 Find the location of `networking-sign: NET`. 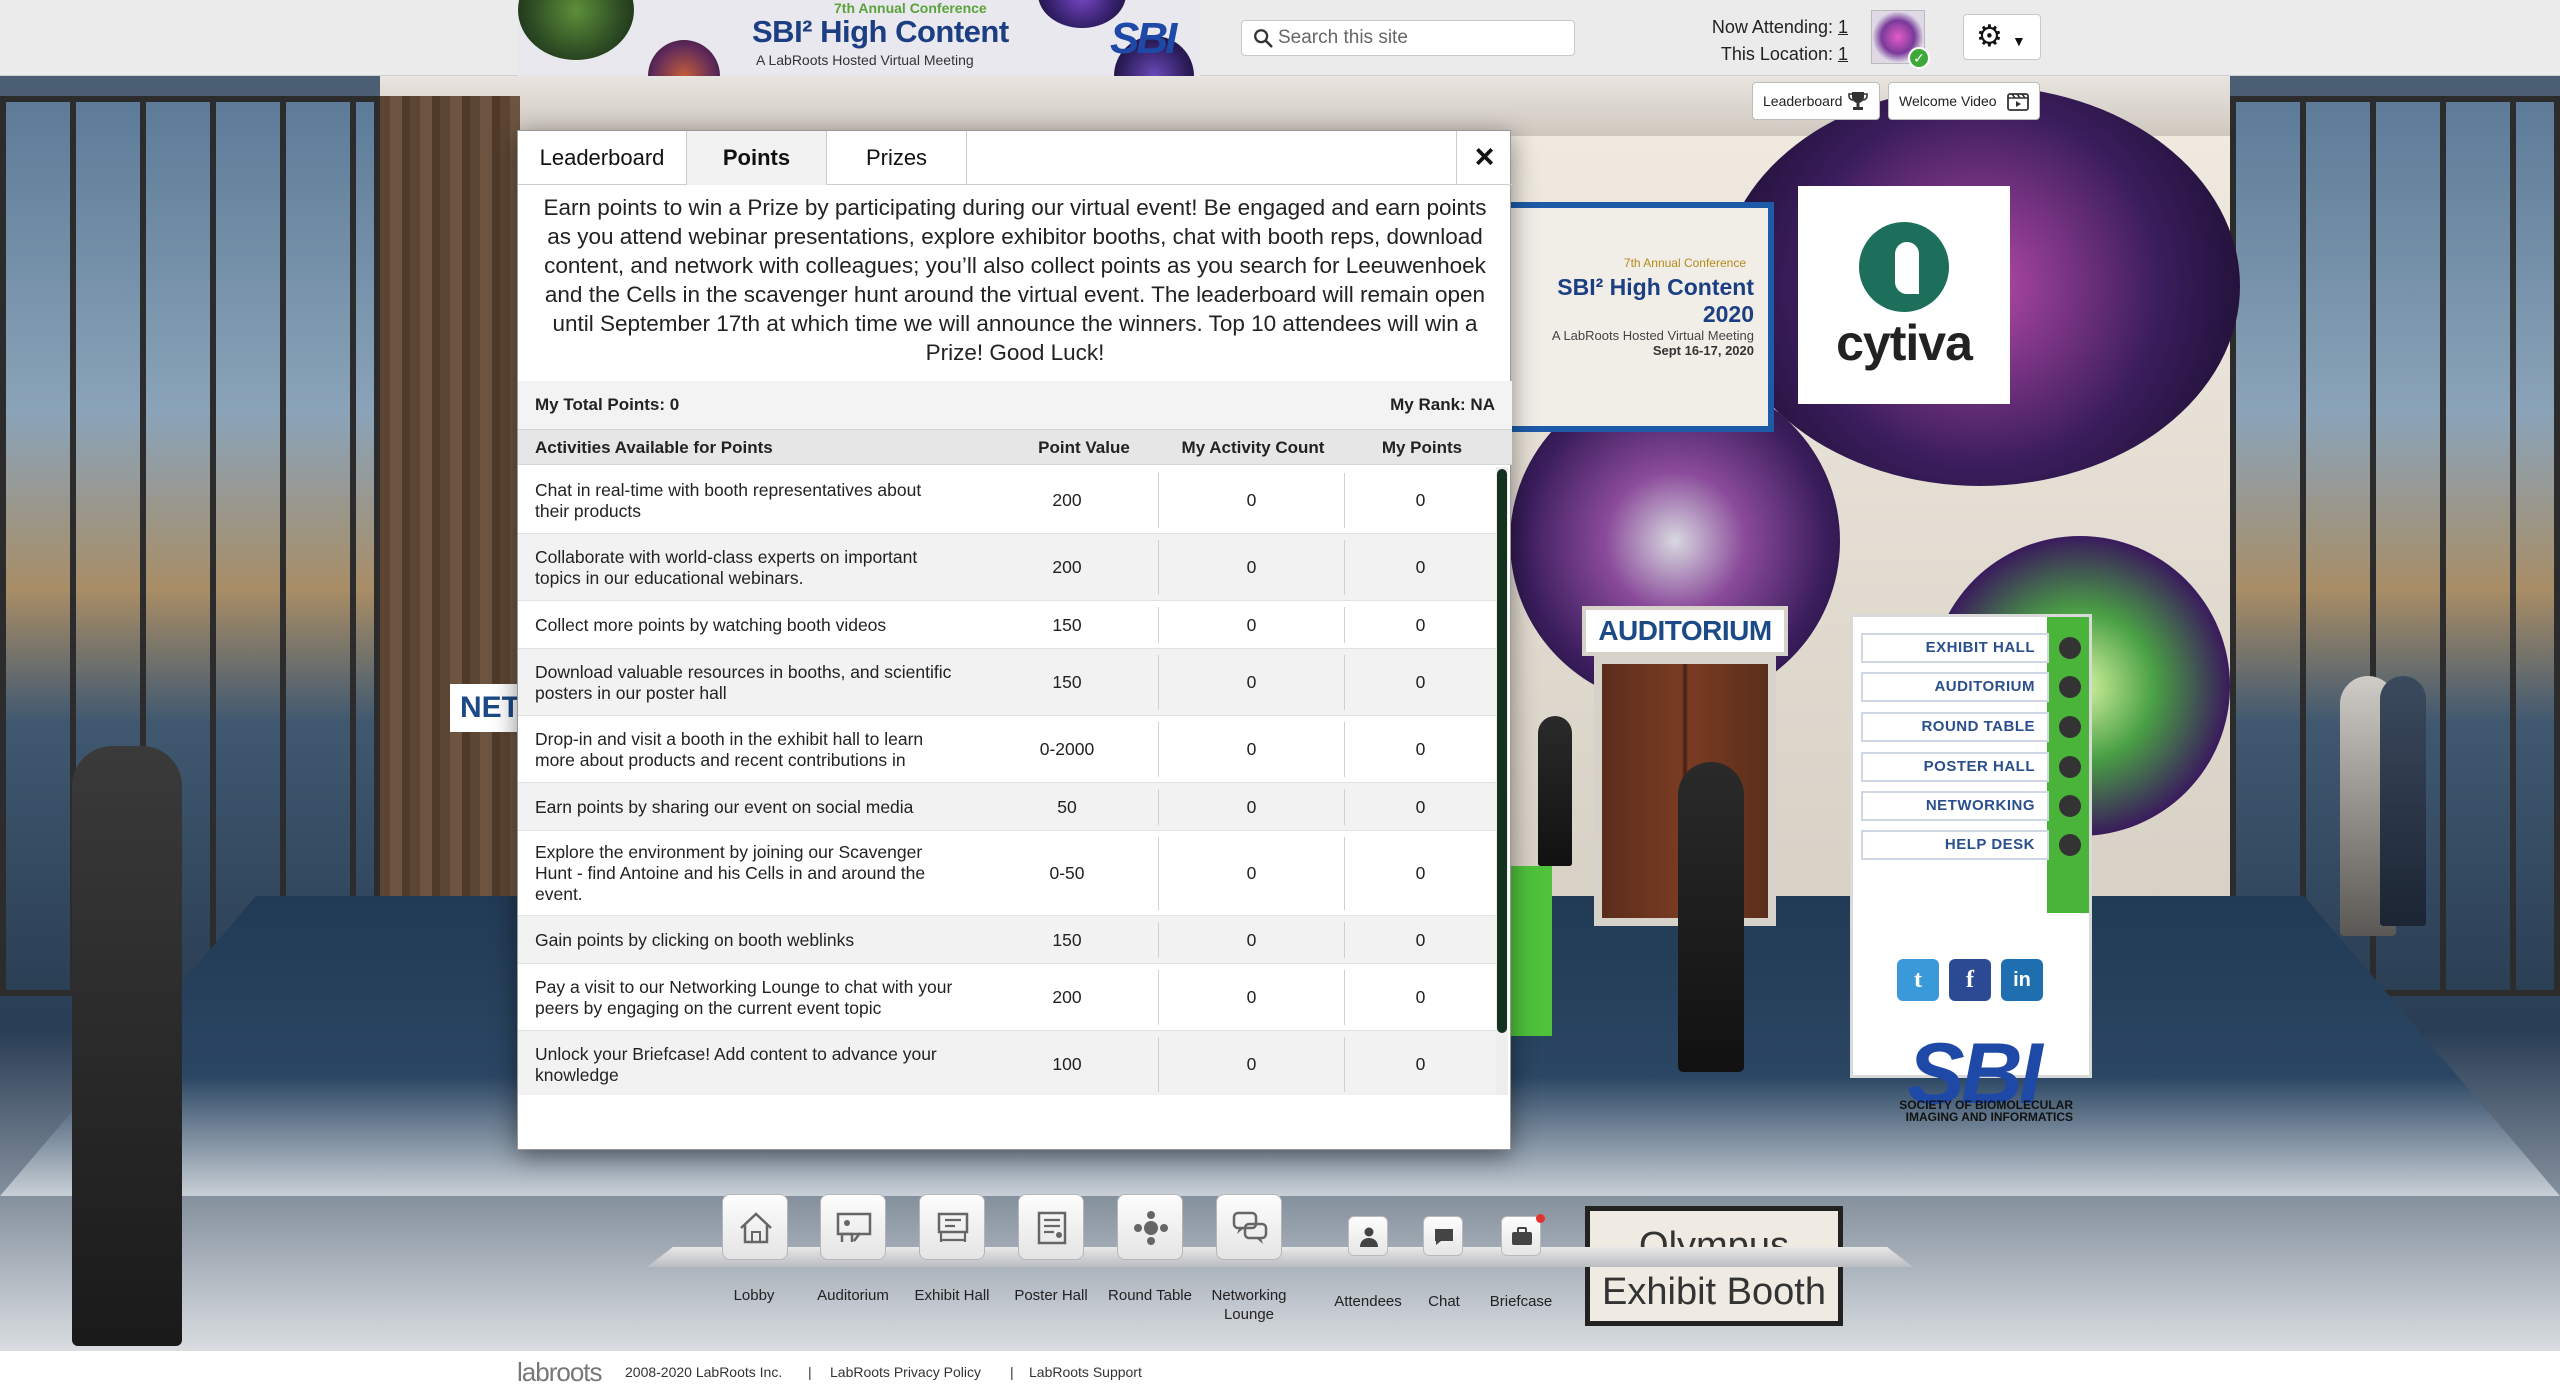

networking-sign: NET is located at coordinates (485, 708).